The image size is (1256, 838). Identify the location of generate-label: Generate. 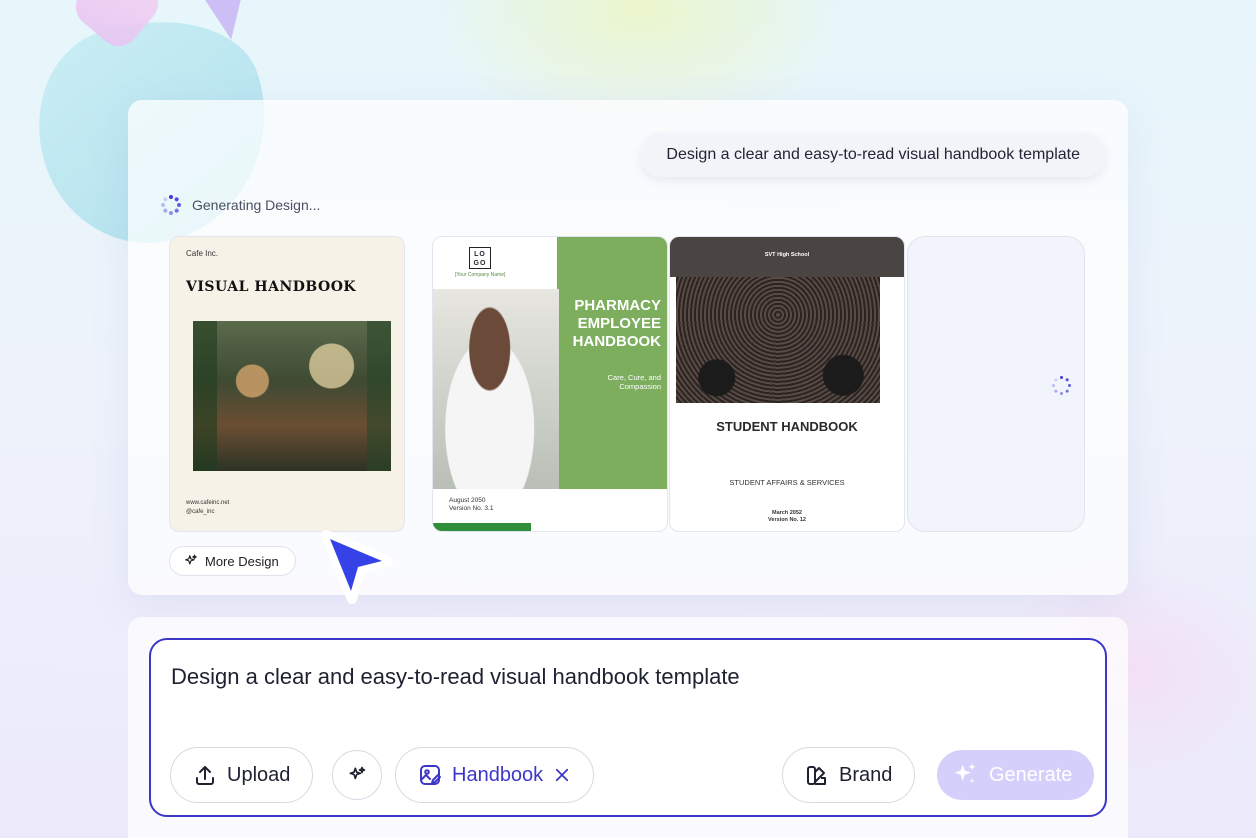
(1031, 774).